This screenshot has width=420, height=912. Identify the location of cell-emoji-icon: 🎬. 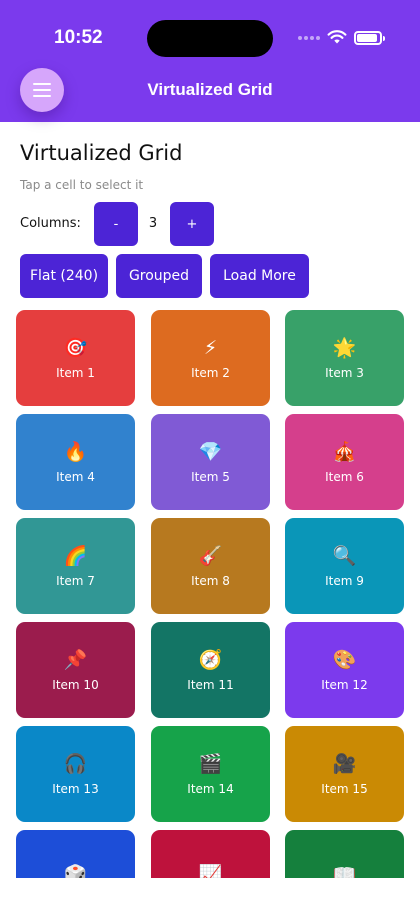
(210, 764).